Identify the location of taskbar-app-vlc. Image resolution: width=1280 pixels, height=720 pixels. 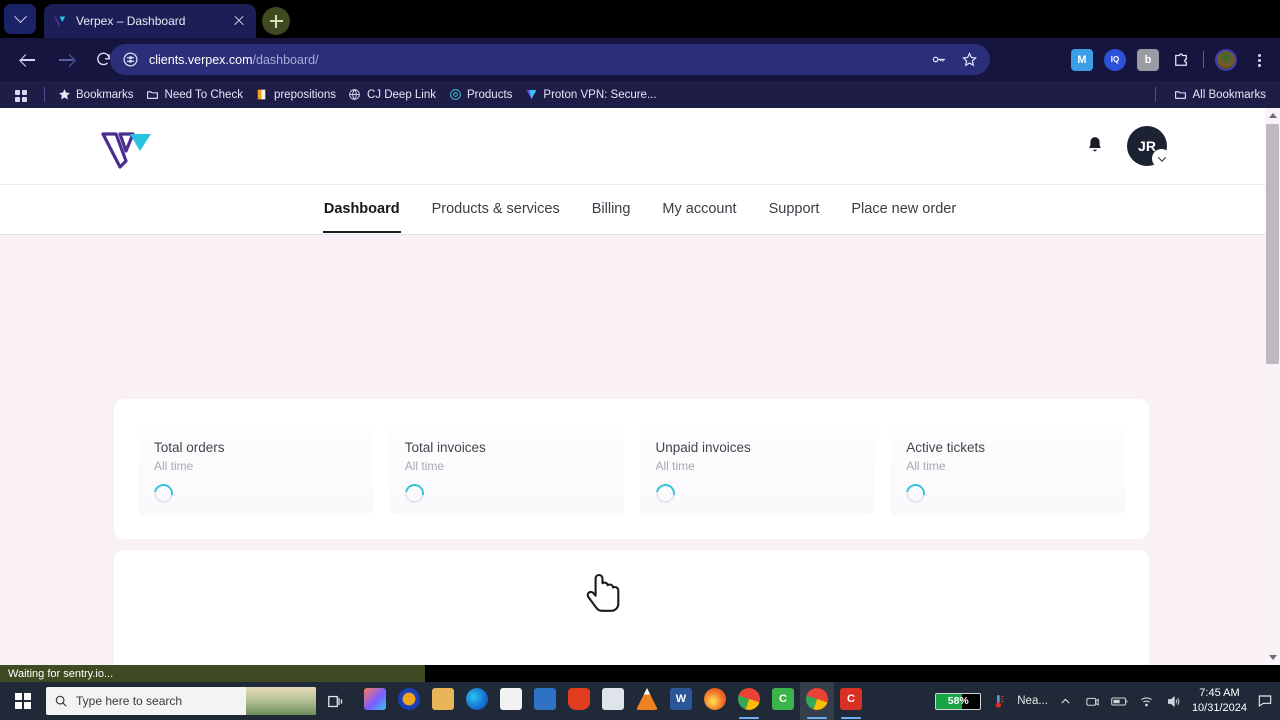
(647, 701).